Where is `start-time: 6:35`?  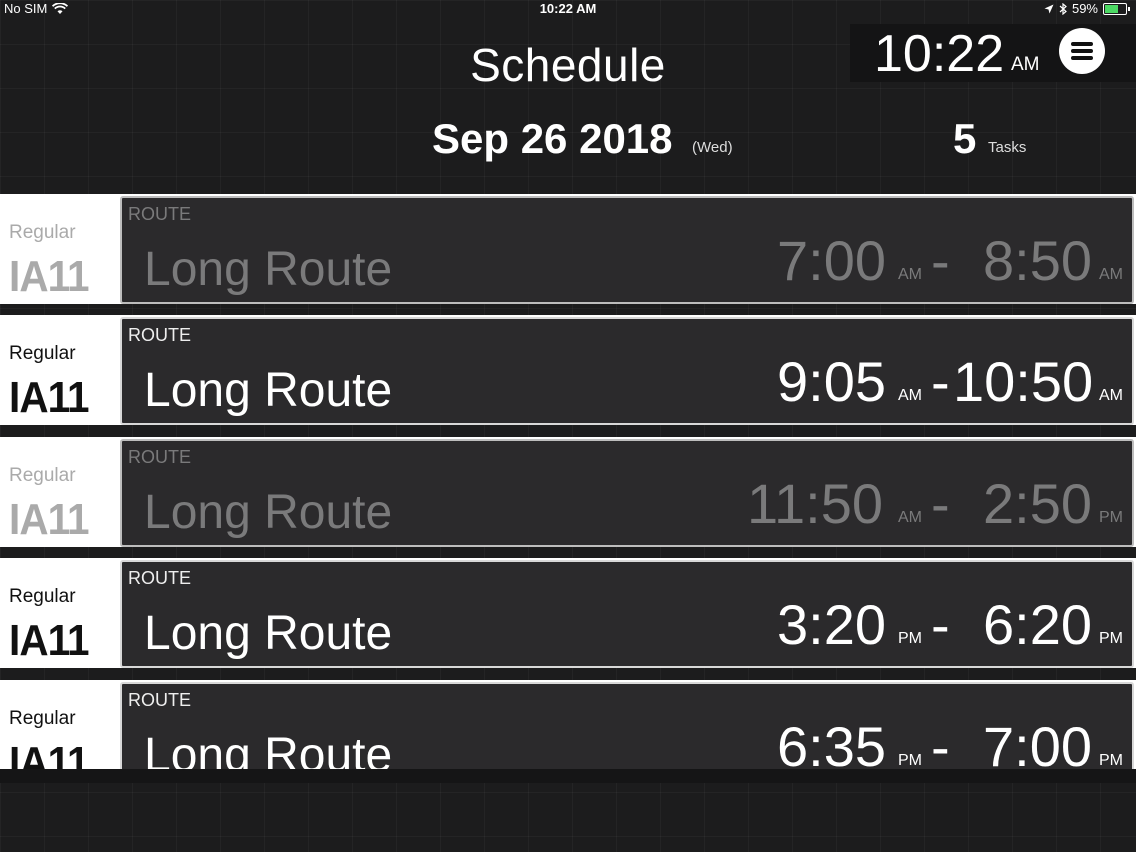 start-time: 6:35 is located at coordinates (831, 742).